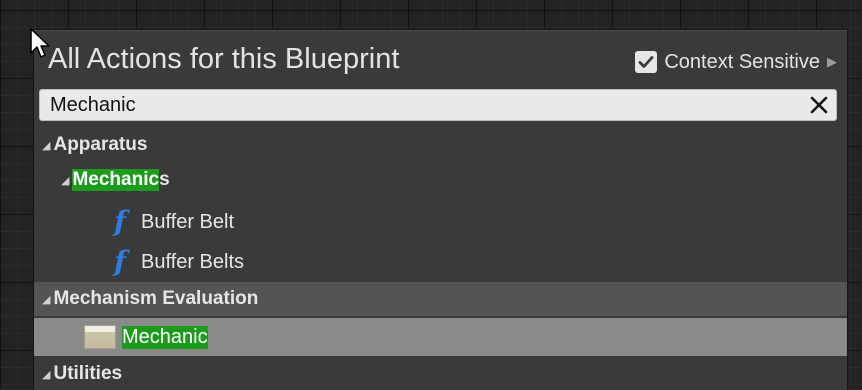  I want to click on triangle-right-icon: ▶, so click(832, 62).